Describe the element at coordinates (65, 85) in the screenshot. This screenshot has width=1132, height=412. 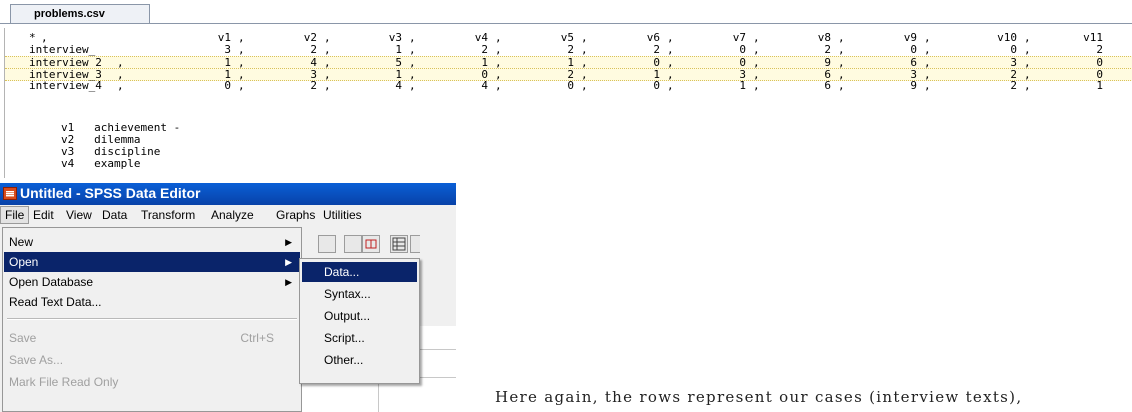
I see `csv-row-label: interview_4` at that location.